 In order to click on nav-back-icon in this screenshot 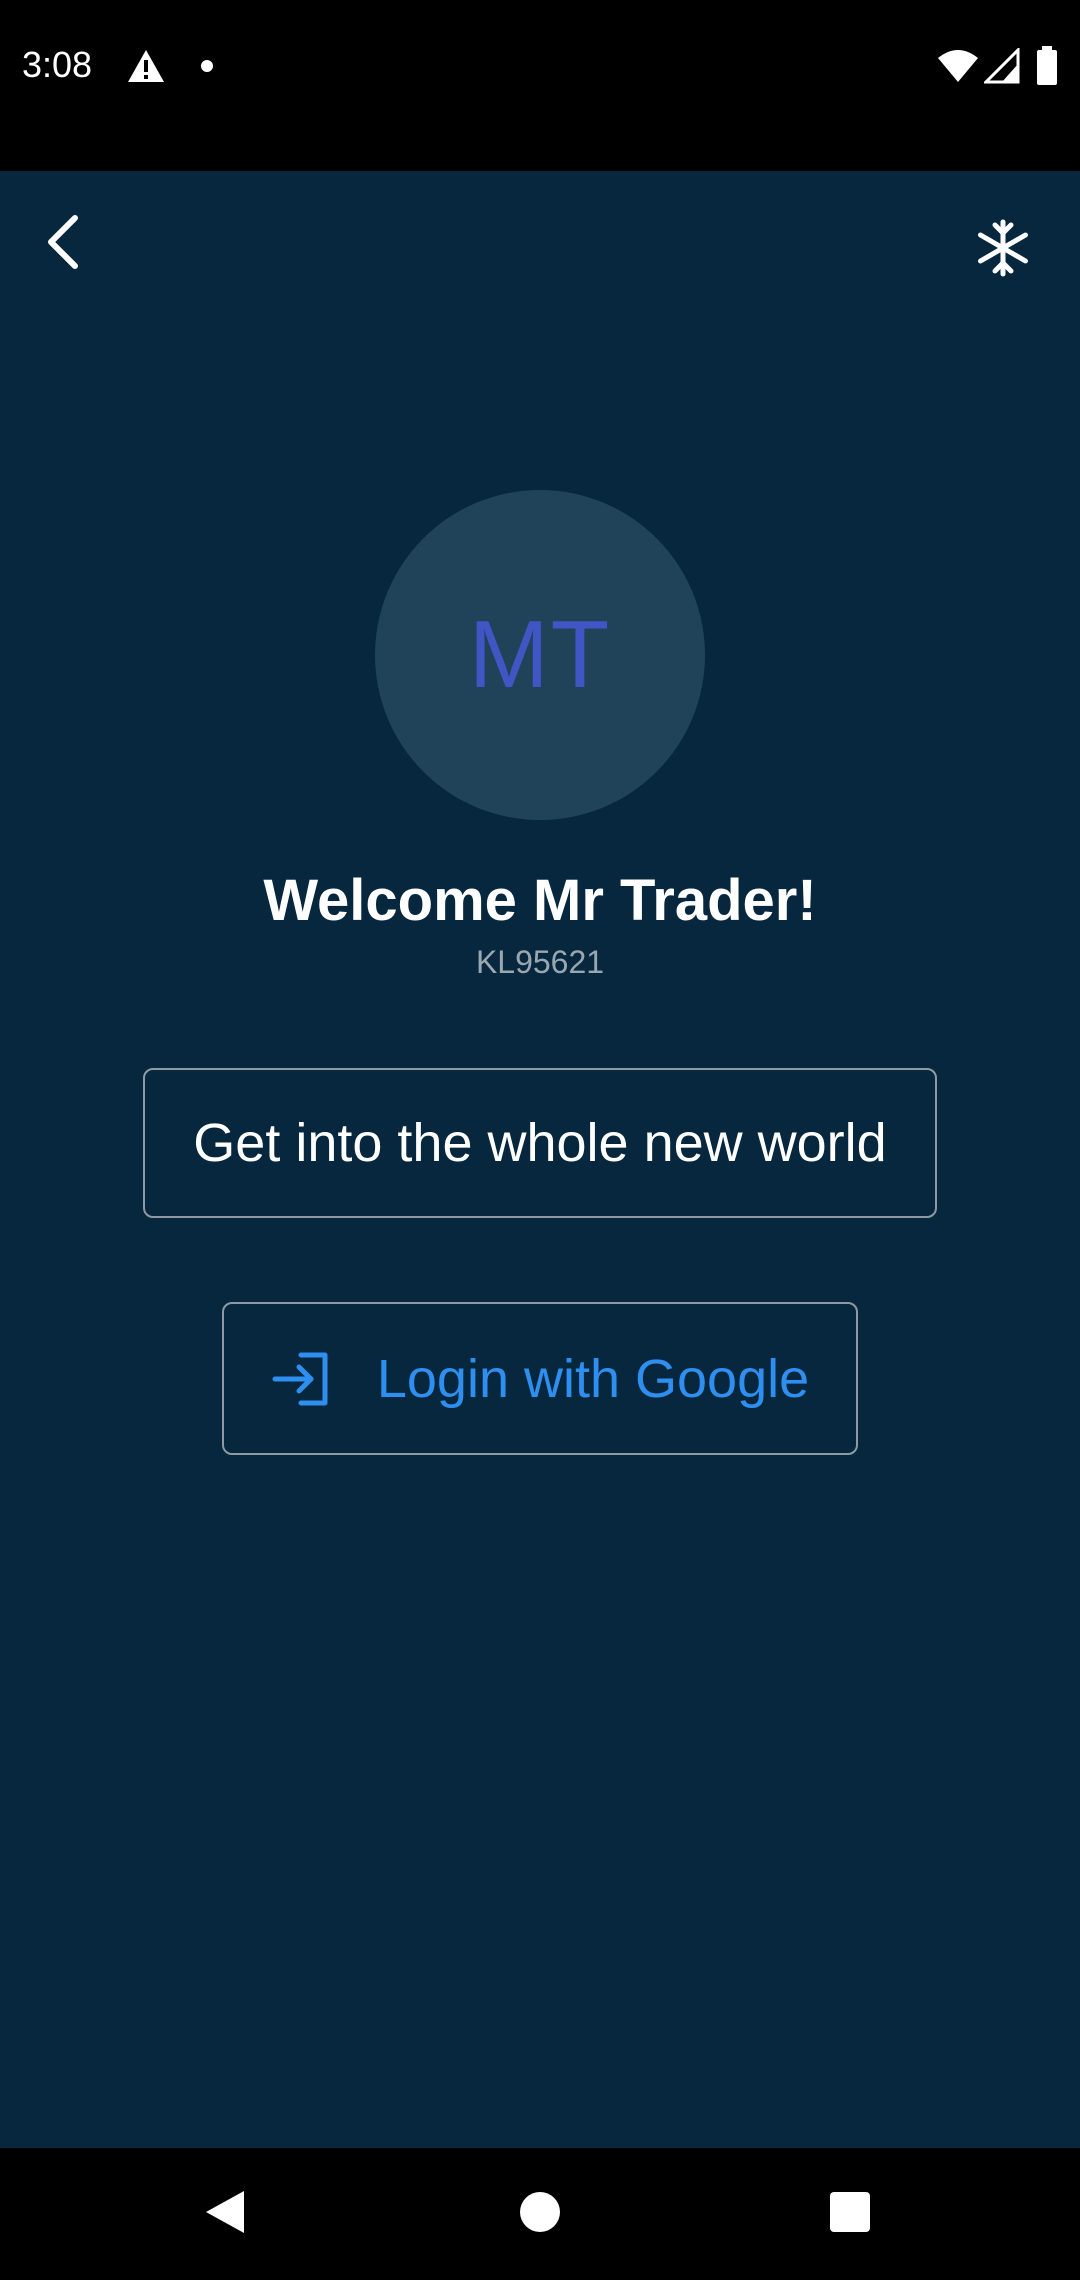, I will do `click(225, 2214)`.